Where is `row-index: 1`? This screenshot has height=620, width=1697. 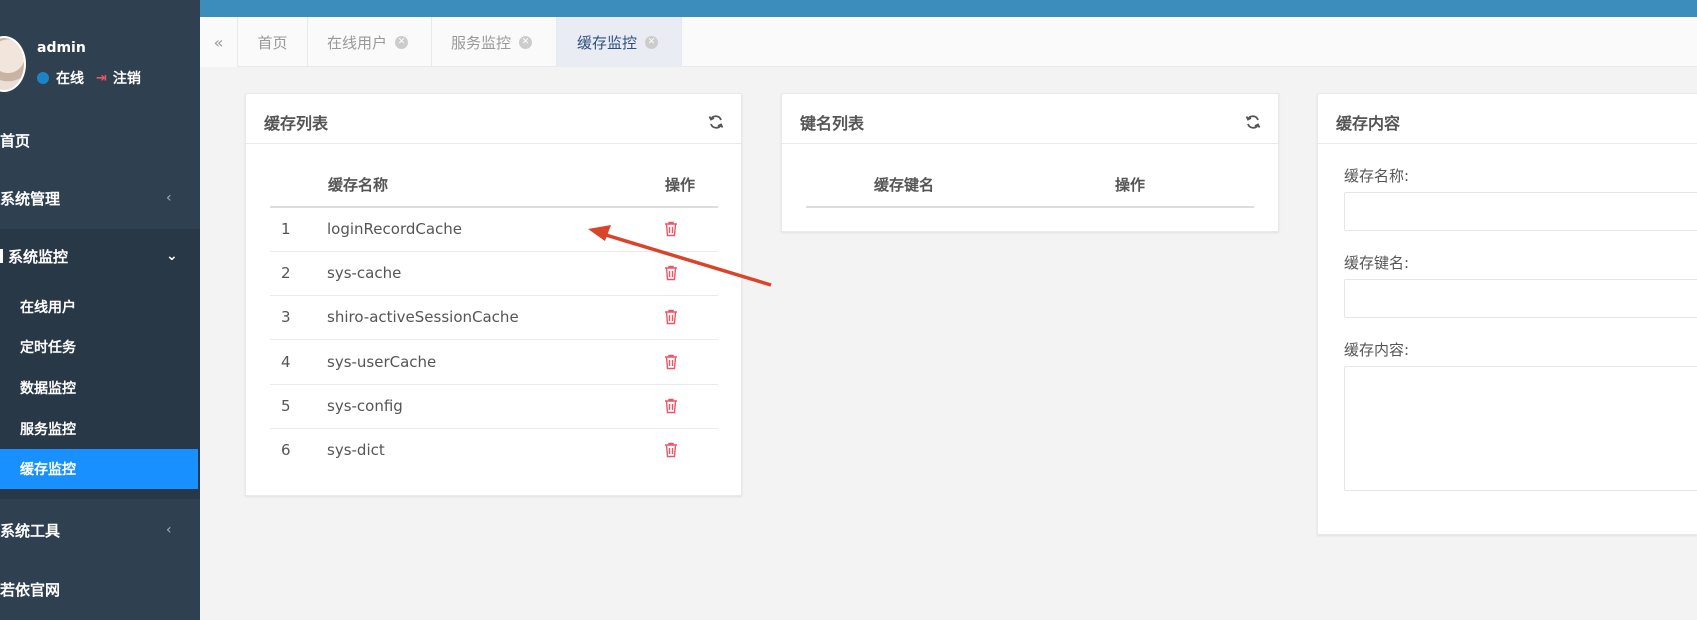
row-index: 1 is located at coordinates (286, 229).